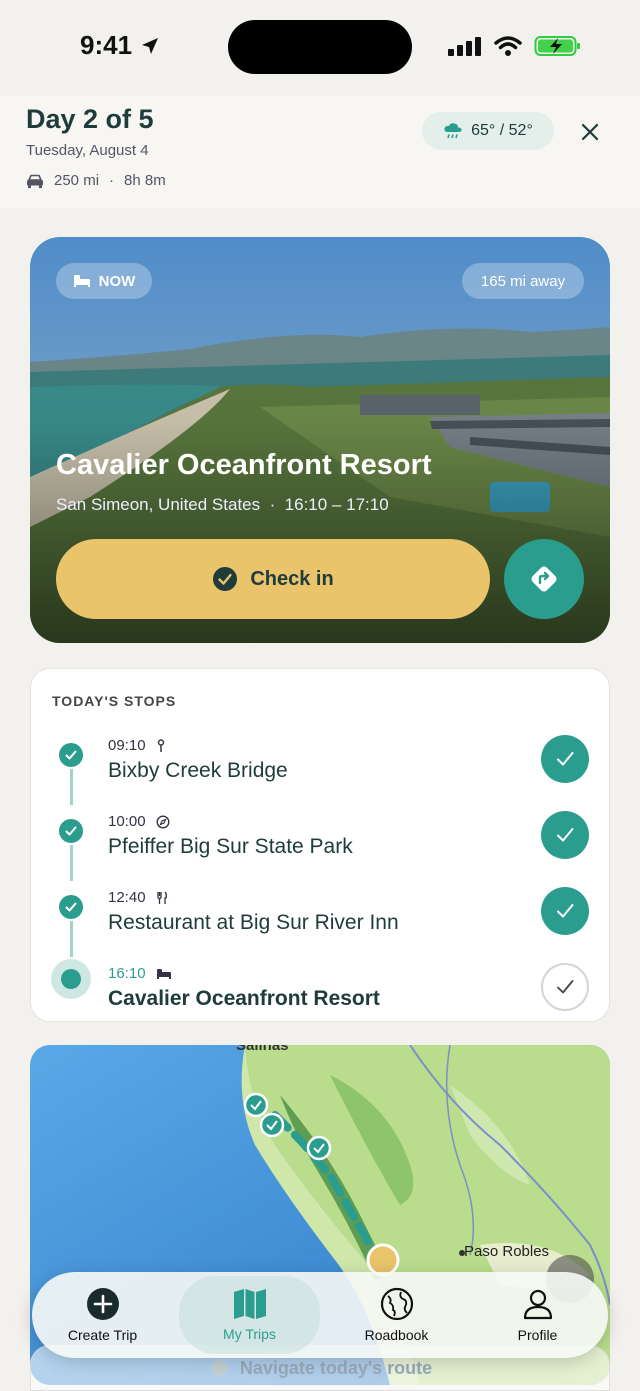 The width and height of the screenshot is (640, 1391). Describe the element at coordinates (163, 821) in the screenshot. I see `compass-icon` at that location.